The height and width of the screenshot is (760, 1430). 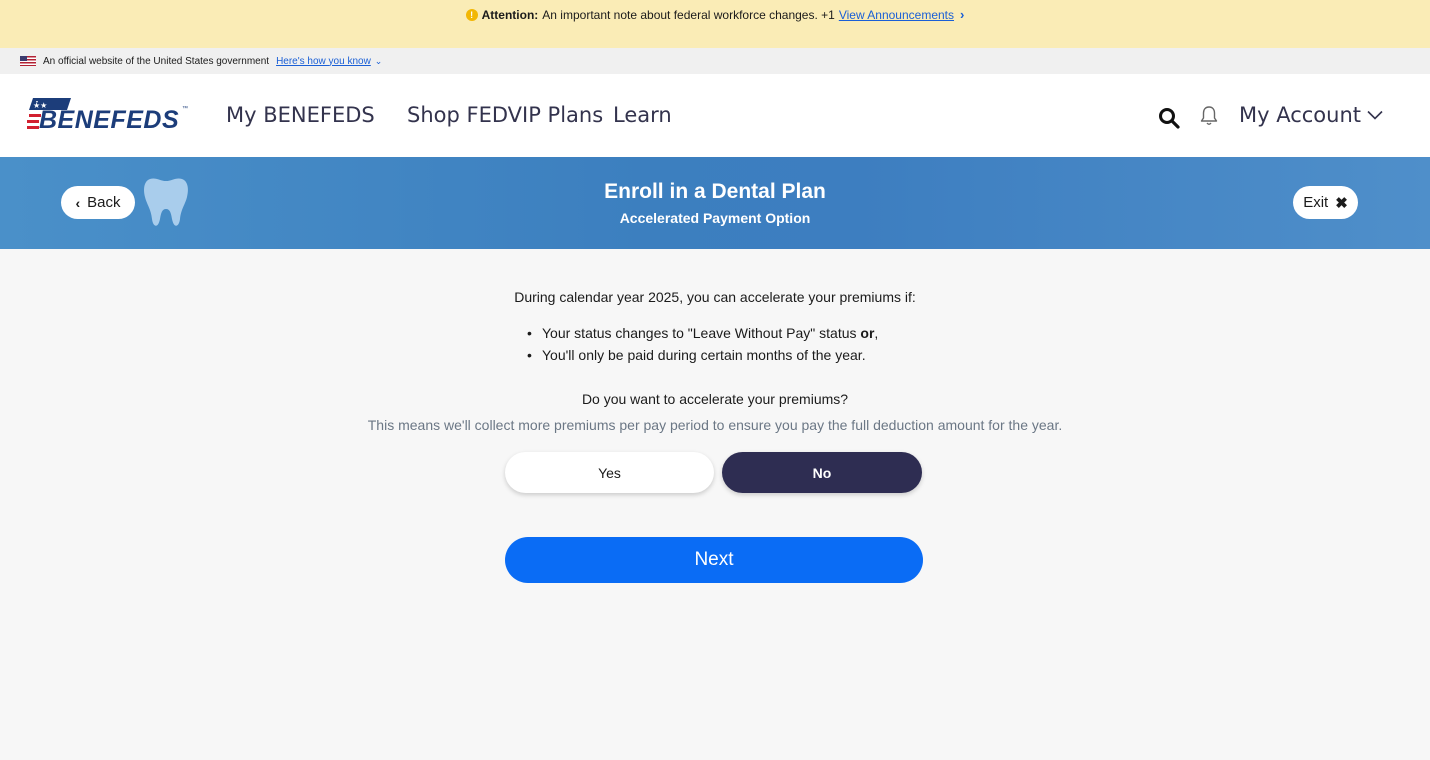 What do you see at coordinates (714, 560) in the screenshot?
I see `next-button: Next` at bounding box center [714, 560].